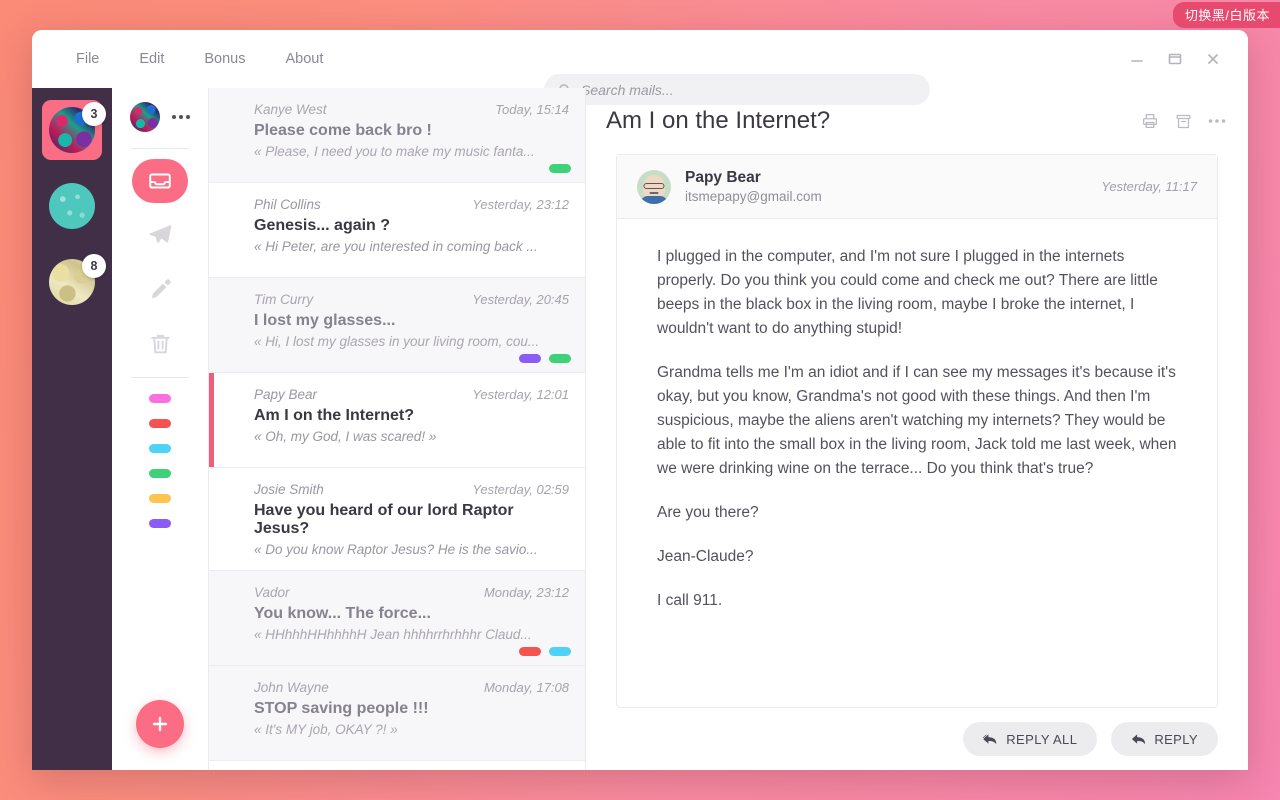 This screenshot has width=1280, height=800. I want to click on mail-sender: Kanye West, so click(290, 109).